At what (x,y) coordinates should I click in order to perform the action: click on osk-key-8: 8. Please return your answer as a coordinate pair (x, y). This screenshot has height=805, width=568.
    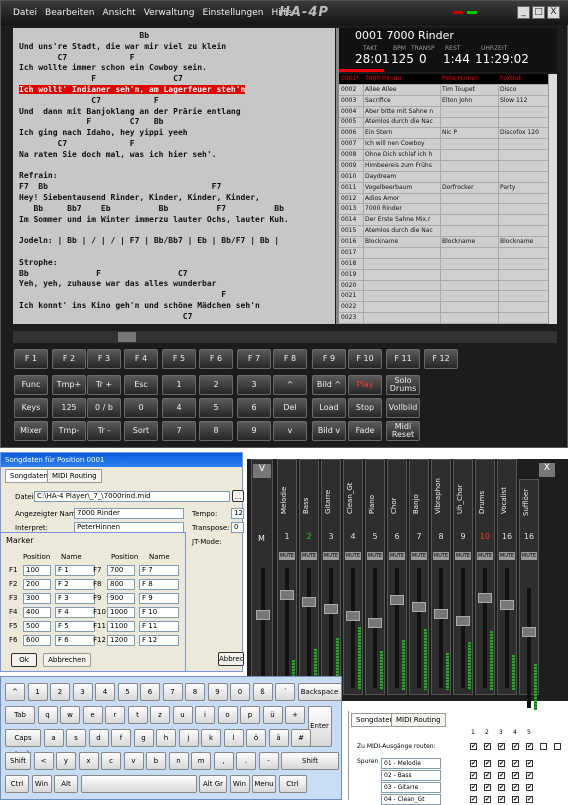
    Looking at the image, I should click on (195, 692).